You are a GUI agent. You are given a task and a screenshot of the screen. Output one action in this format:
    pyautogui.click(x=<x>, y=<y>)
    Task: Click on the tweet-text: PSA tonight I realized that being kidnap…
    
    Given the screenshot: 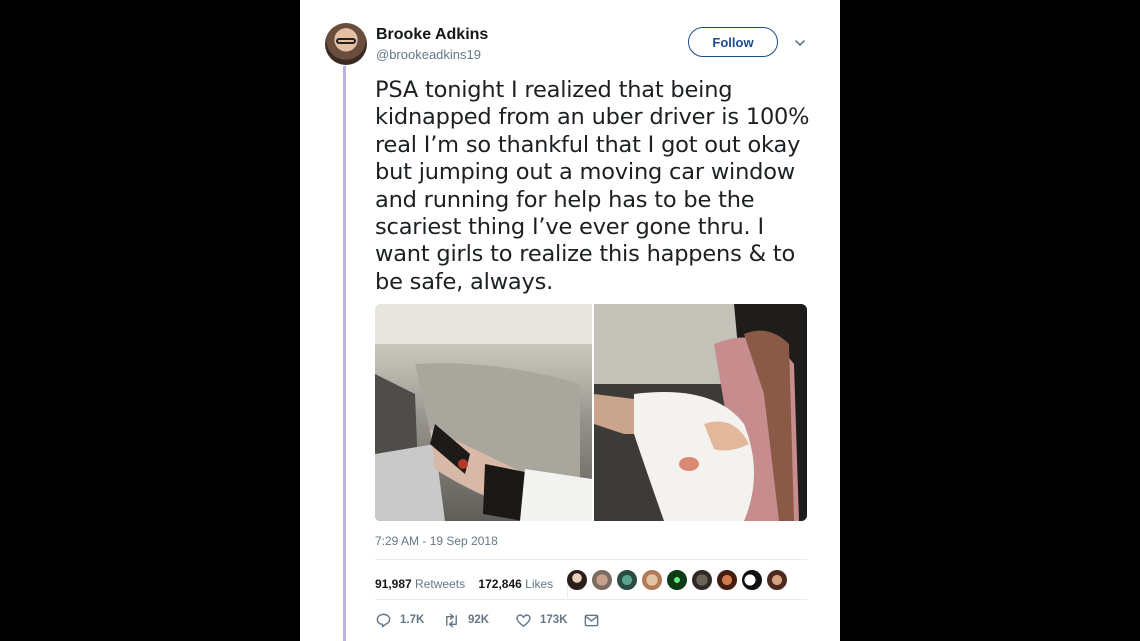 What is the action you would take?
    pyautogui.click(x=592, y=186)
    